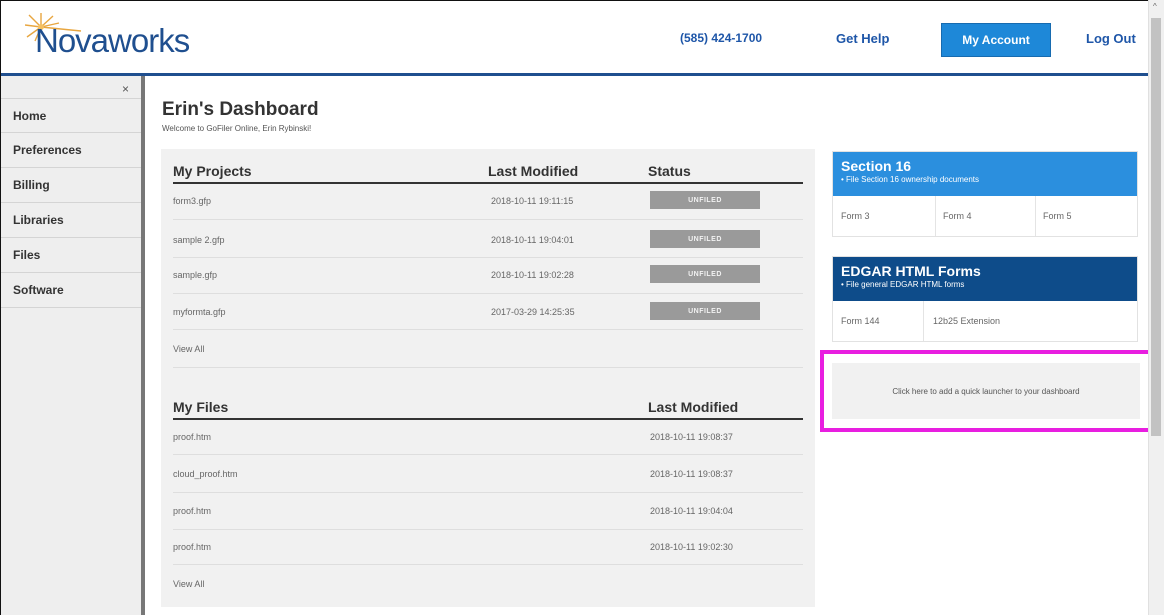 This screenshot has height=615, width=1164. Describe the element at coordinates (1111, 38) in the screenshot. I see `log-out-link: Log Out` at that location.